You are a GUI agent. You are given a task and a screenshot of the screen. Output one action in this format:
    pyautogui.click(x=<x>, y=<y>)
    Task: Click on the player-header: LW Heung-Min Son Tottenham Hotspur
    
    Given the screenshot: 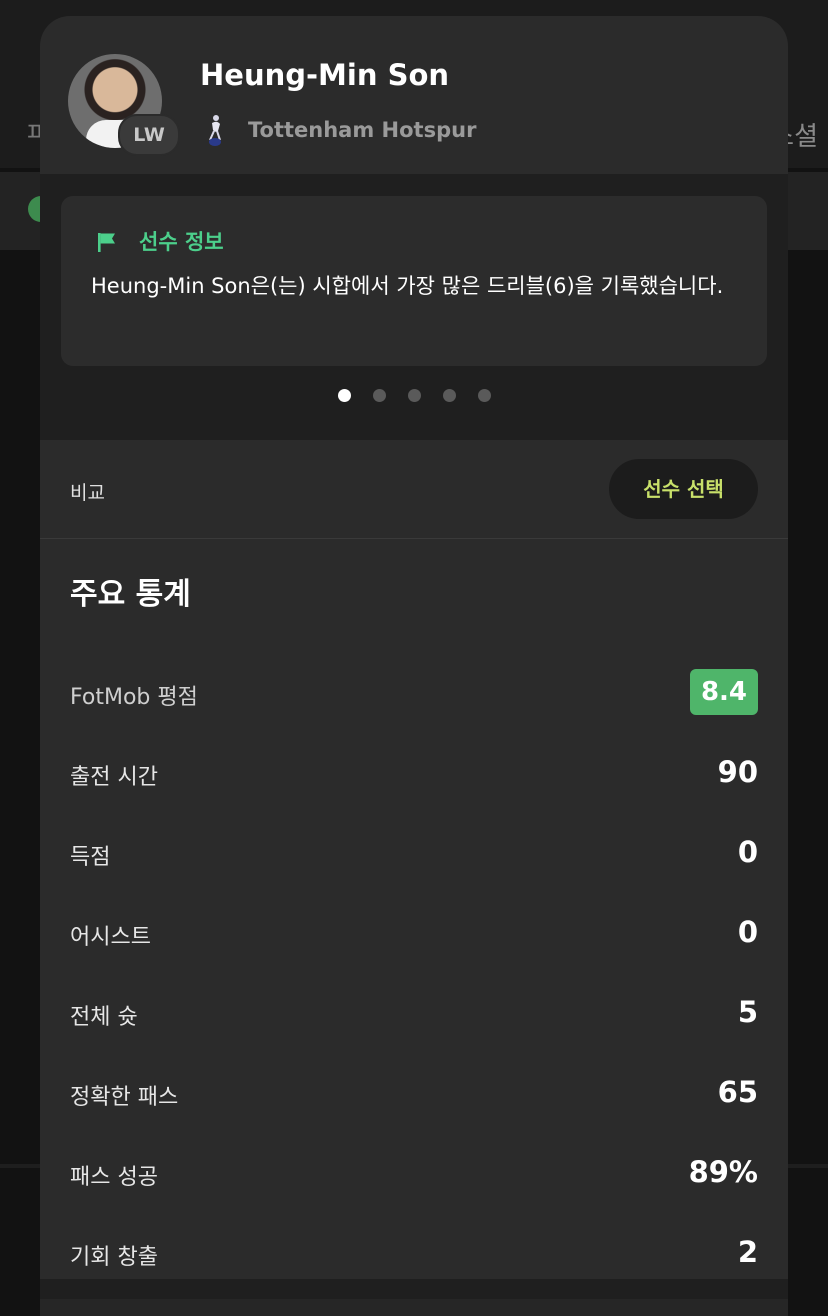 What is the action you would take?
    pyautogui.click(x=414, y=95)
    